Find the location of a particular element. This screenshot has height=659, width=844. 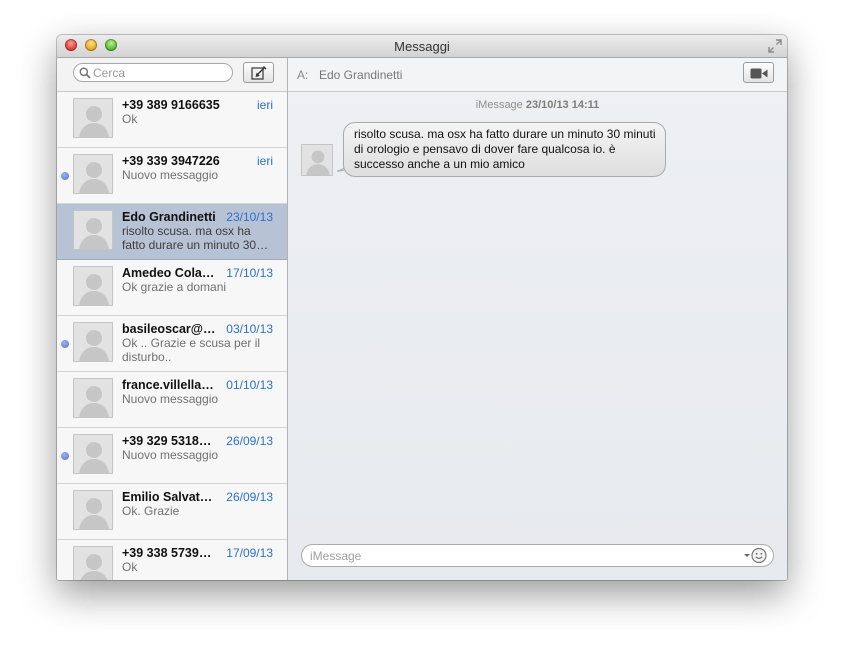

conversation-preview: Ok grazie a domani is located at coordinates (174, 287).